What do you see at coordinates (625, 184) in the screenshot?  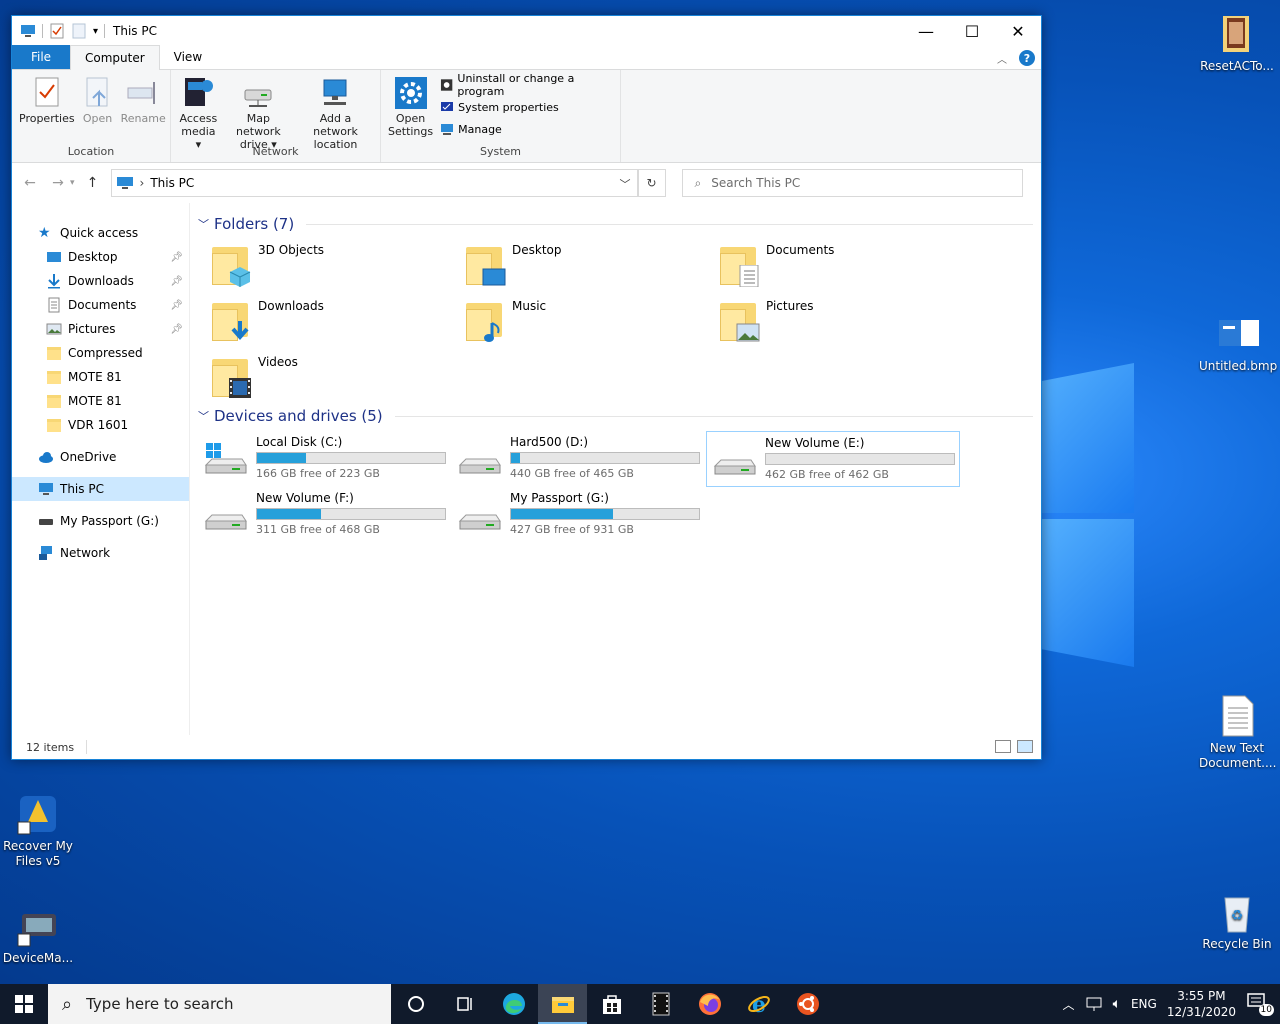 I see `address-dropdown-icon: ﹀` at bounding box center [625, 184].